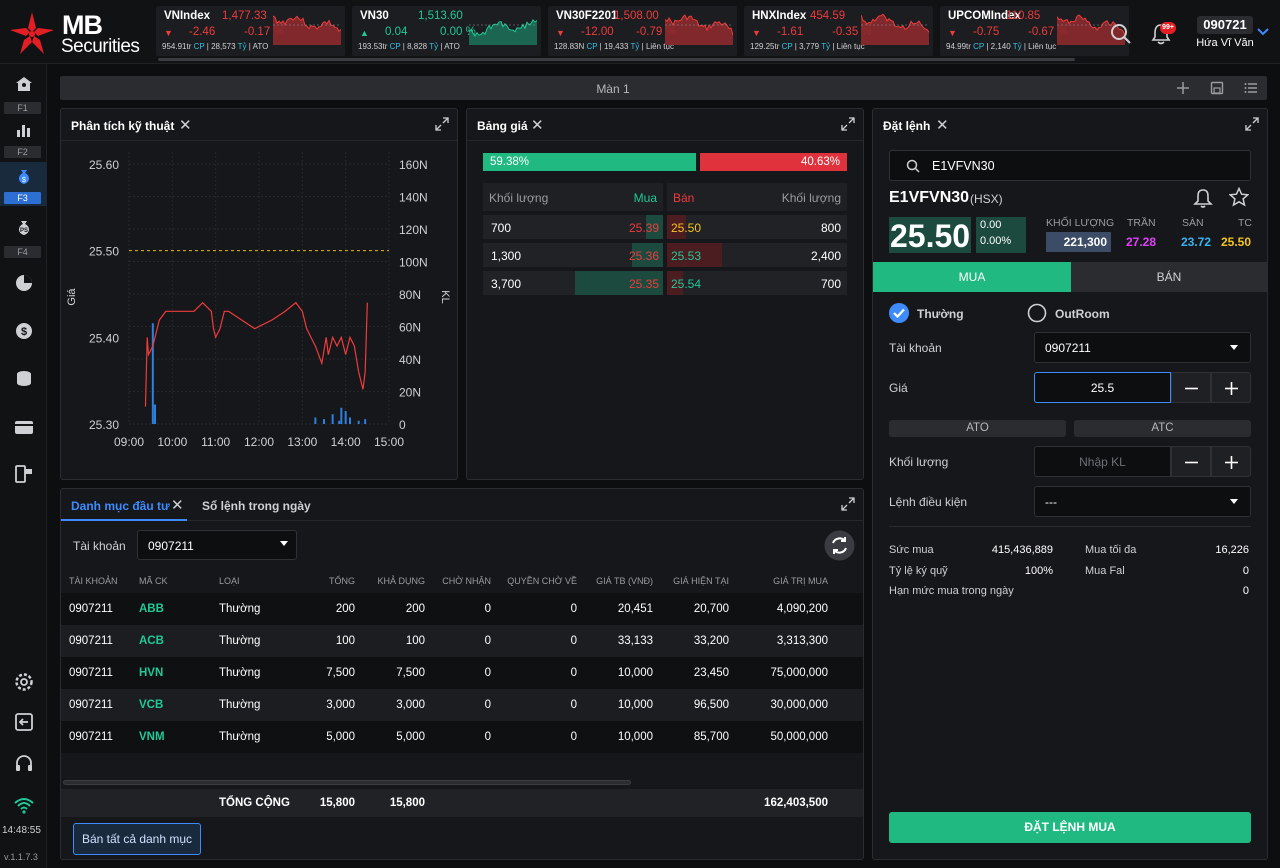 The height and width of the screenshot is (868, 1280). Describe the element at coordinates (99, 581) in the screenshot. I see `column-header: TÀI KHOẢN` at that location.